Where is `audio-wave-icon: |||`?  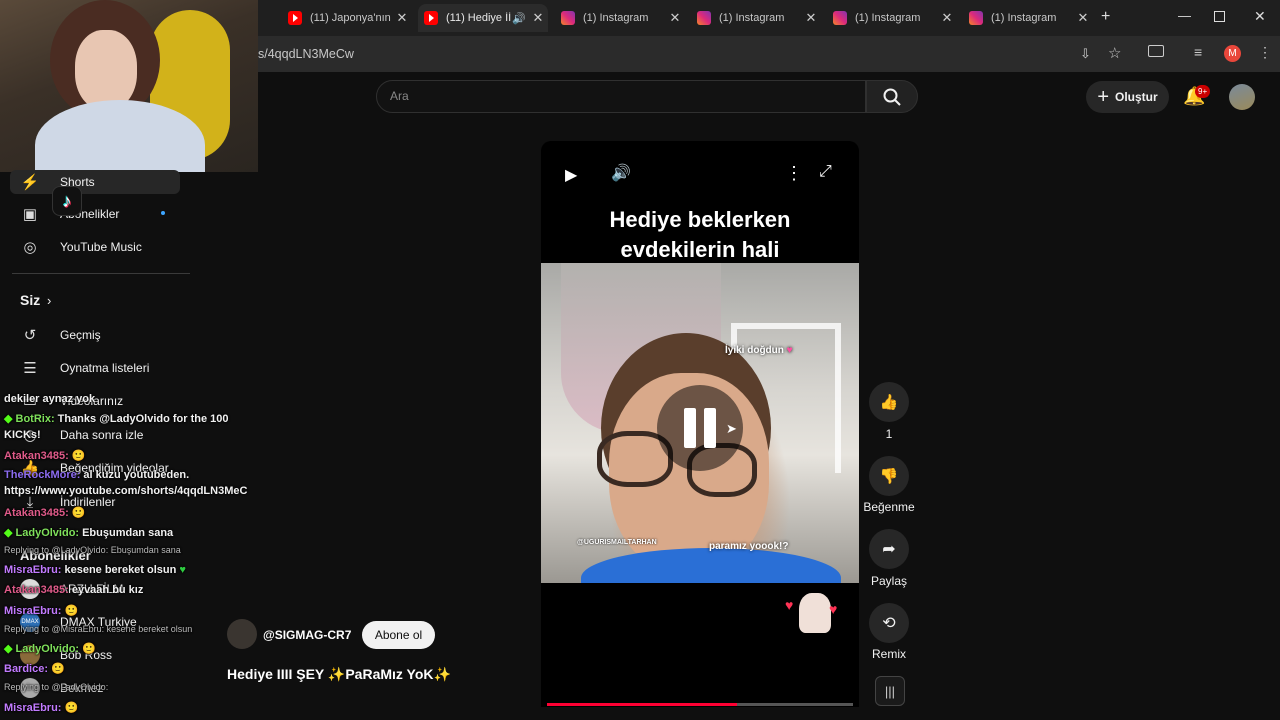 audio-wave-icon: ||| is located at coordinates (890, 691).